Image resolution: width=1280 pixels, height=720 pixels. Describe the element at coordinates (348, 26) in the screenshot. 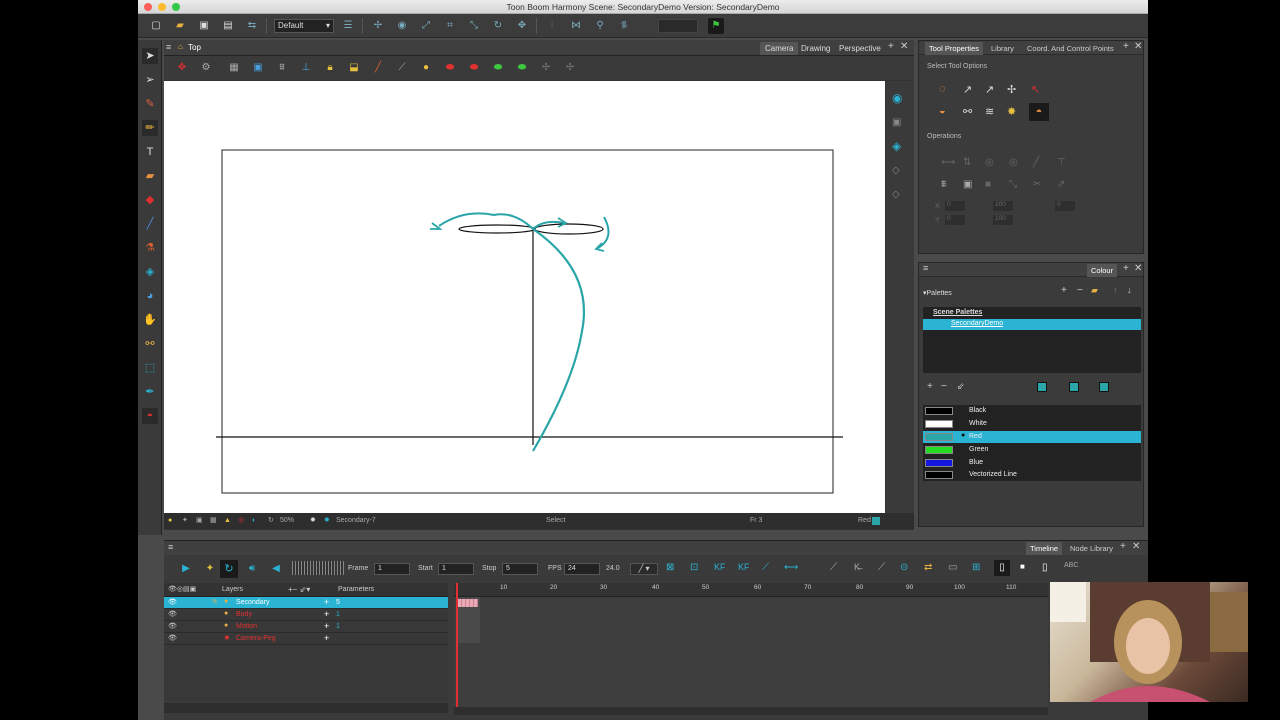

I see `workspace-manager-icon: ☰` at that location.